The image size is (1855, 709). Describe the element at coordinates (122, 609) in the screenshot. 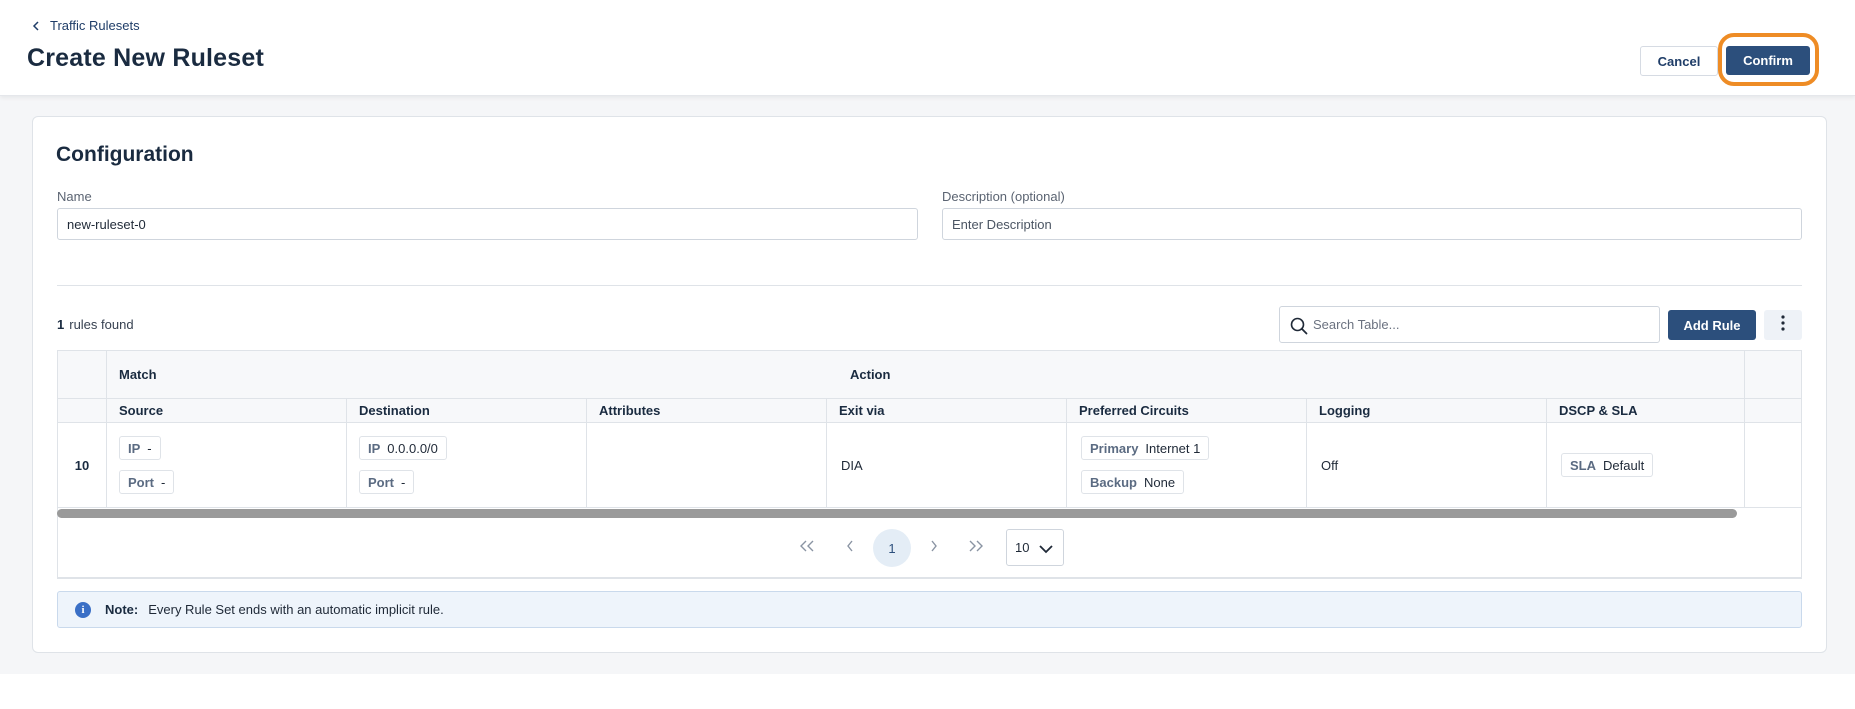

I see `note-label: Note:` at that location.